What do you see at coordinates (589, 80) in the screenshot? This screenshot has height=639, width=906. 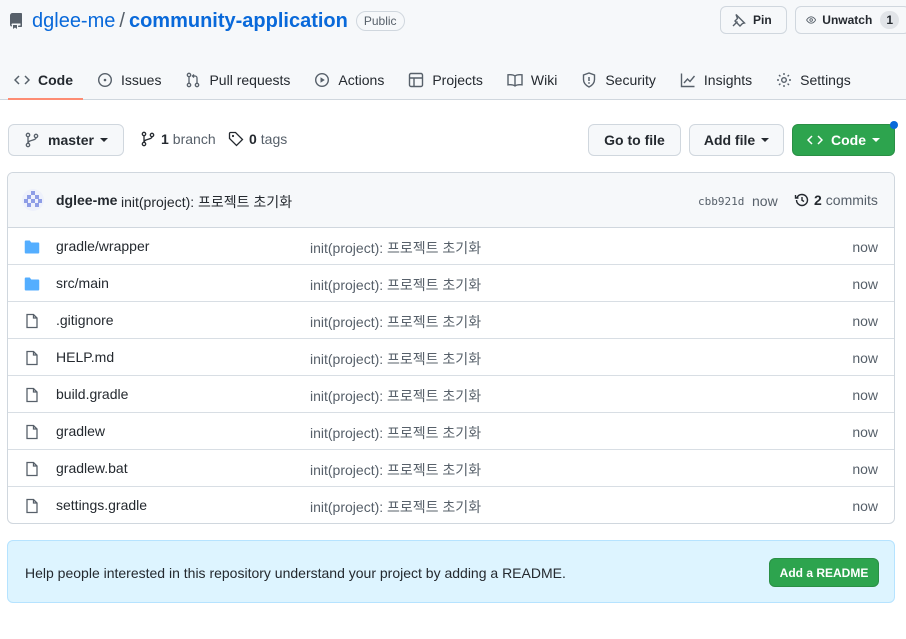 I see `shield-icon` at bounding box center [589, 80].